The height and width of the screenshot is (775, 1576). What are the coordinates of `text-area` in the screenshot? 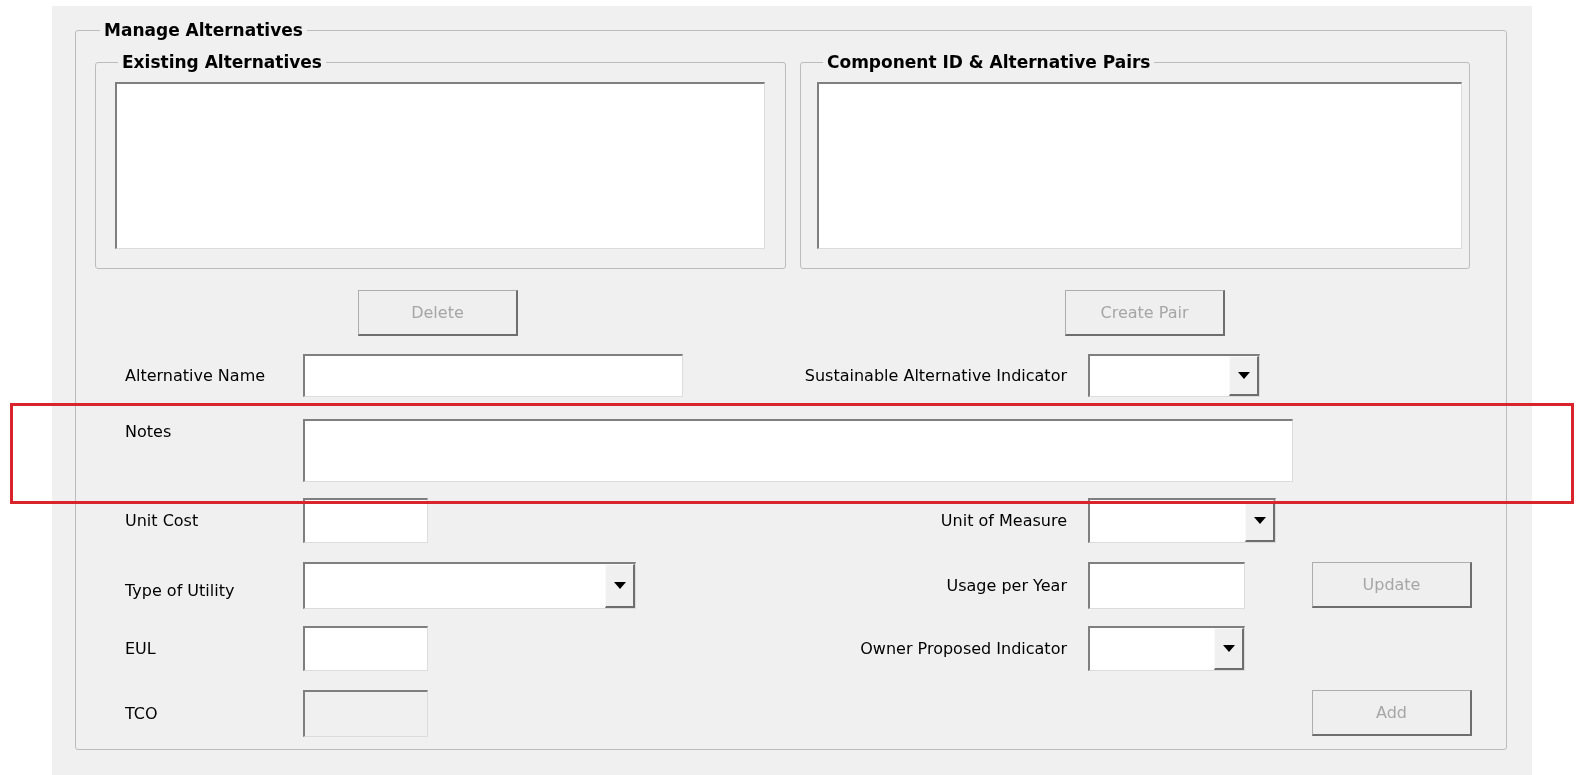 It's located at (798, 450).